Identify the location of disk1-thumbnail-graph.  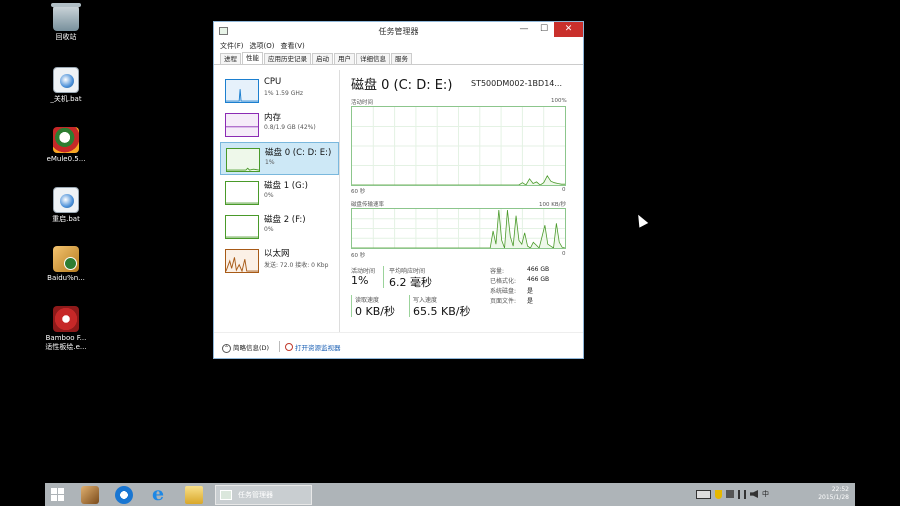
(242, 193).